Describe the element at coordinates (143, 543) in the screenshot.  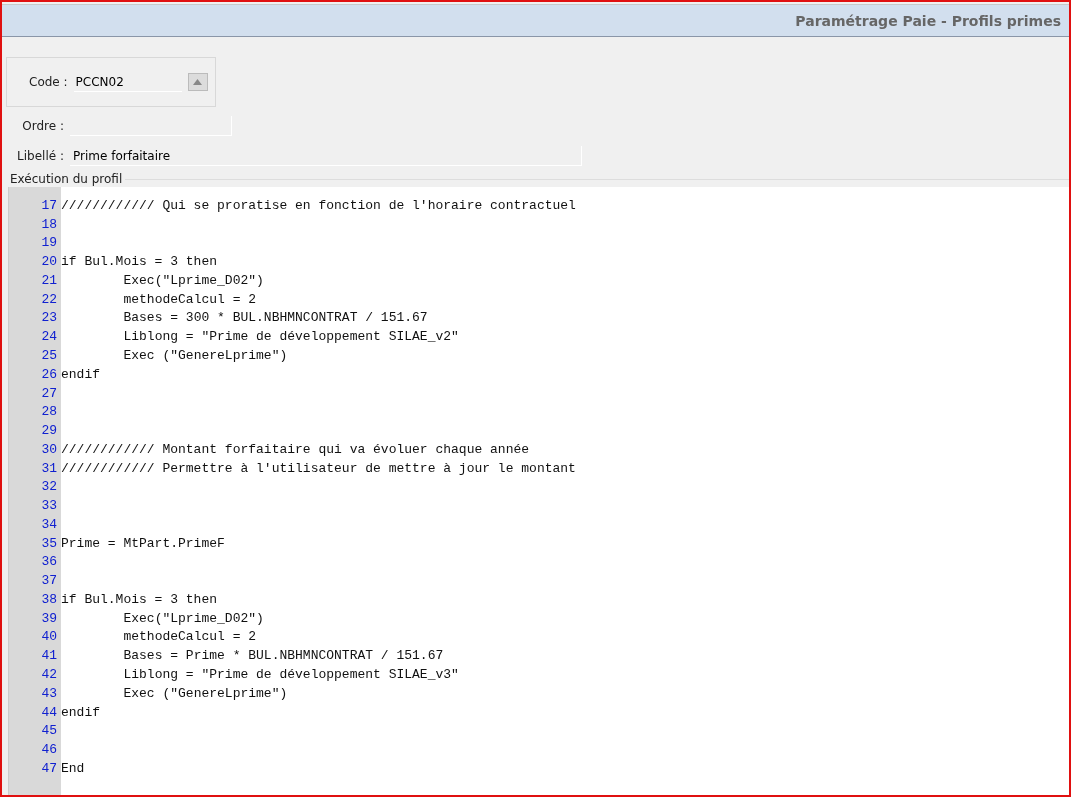
I see `code-line: Prime = MtPart.PrimeF` at that location.